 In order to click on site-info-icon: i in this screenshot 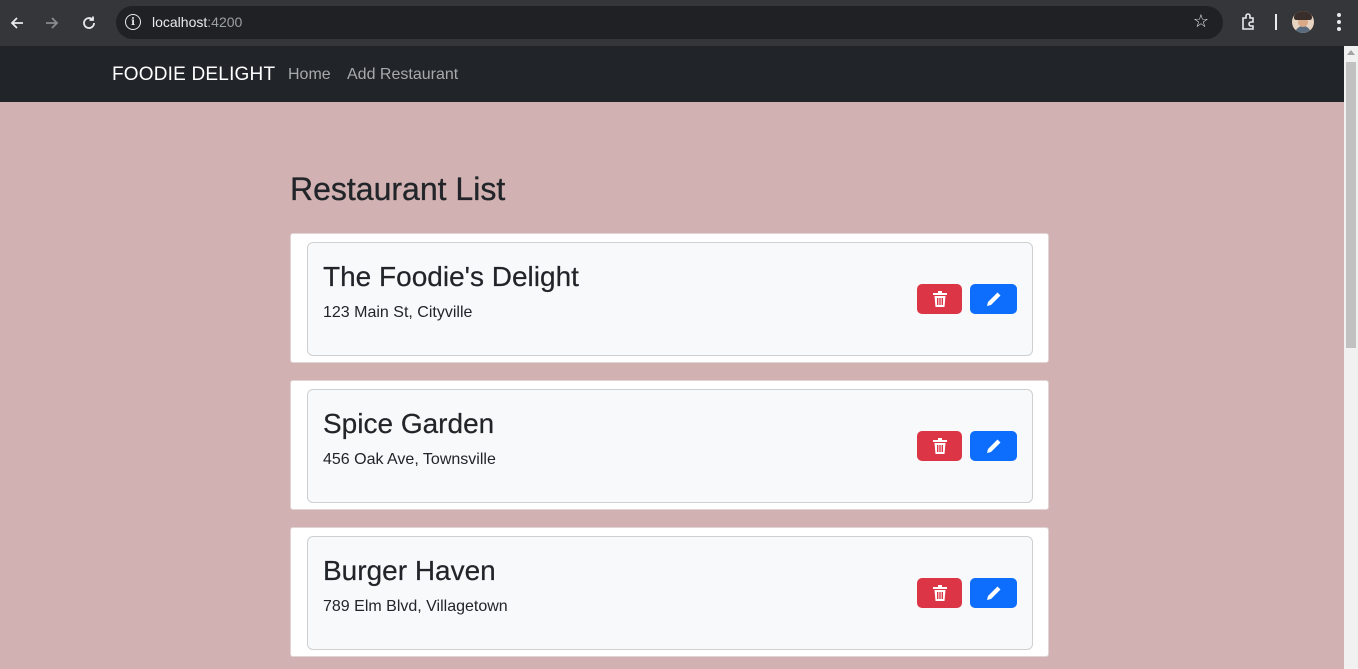, I will do `click(133, 22)`.